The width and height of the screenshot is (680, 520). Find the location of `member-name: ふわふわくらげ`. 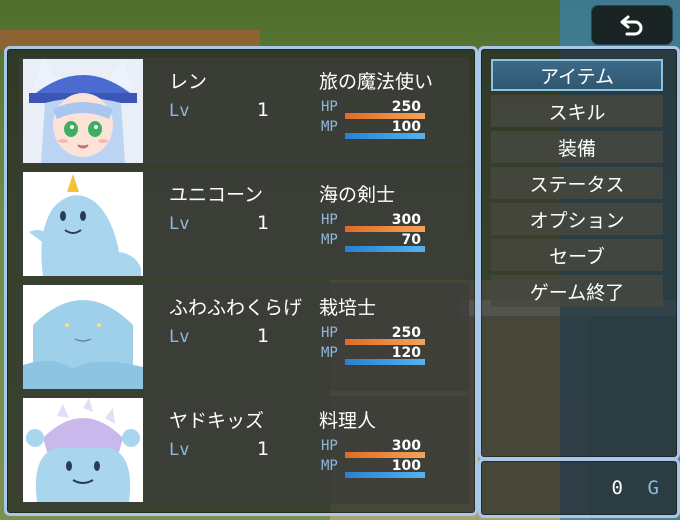

member-name: ふわふわくらげ is located at coordinates (236, 308).